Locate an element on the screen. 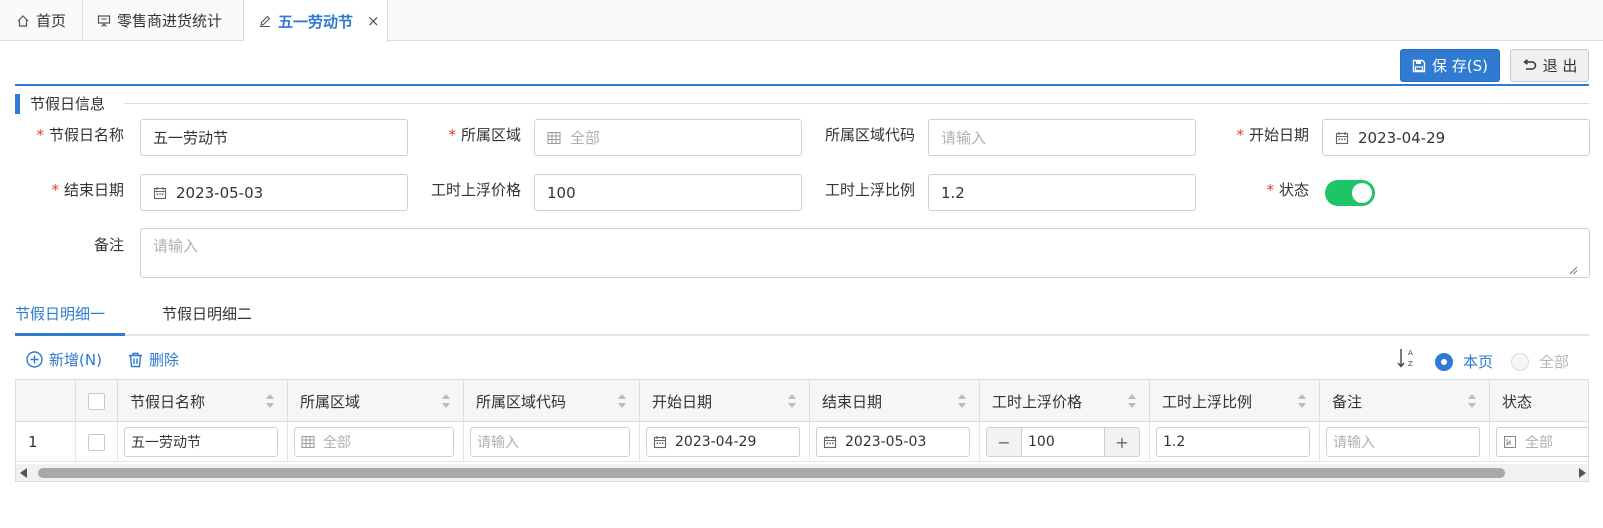  header-cell: 节假日名称 is located at coordinates (203, 401).